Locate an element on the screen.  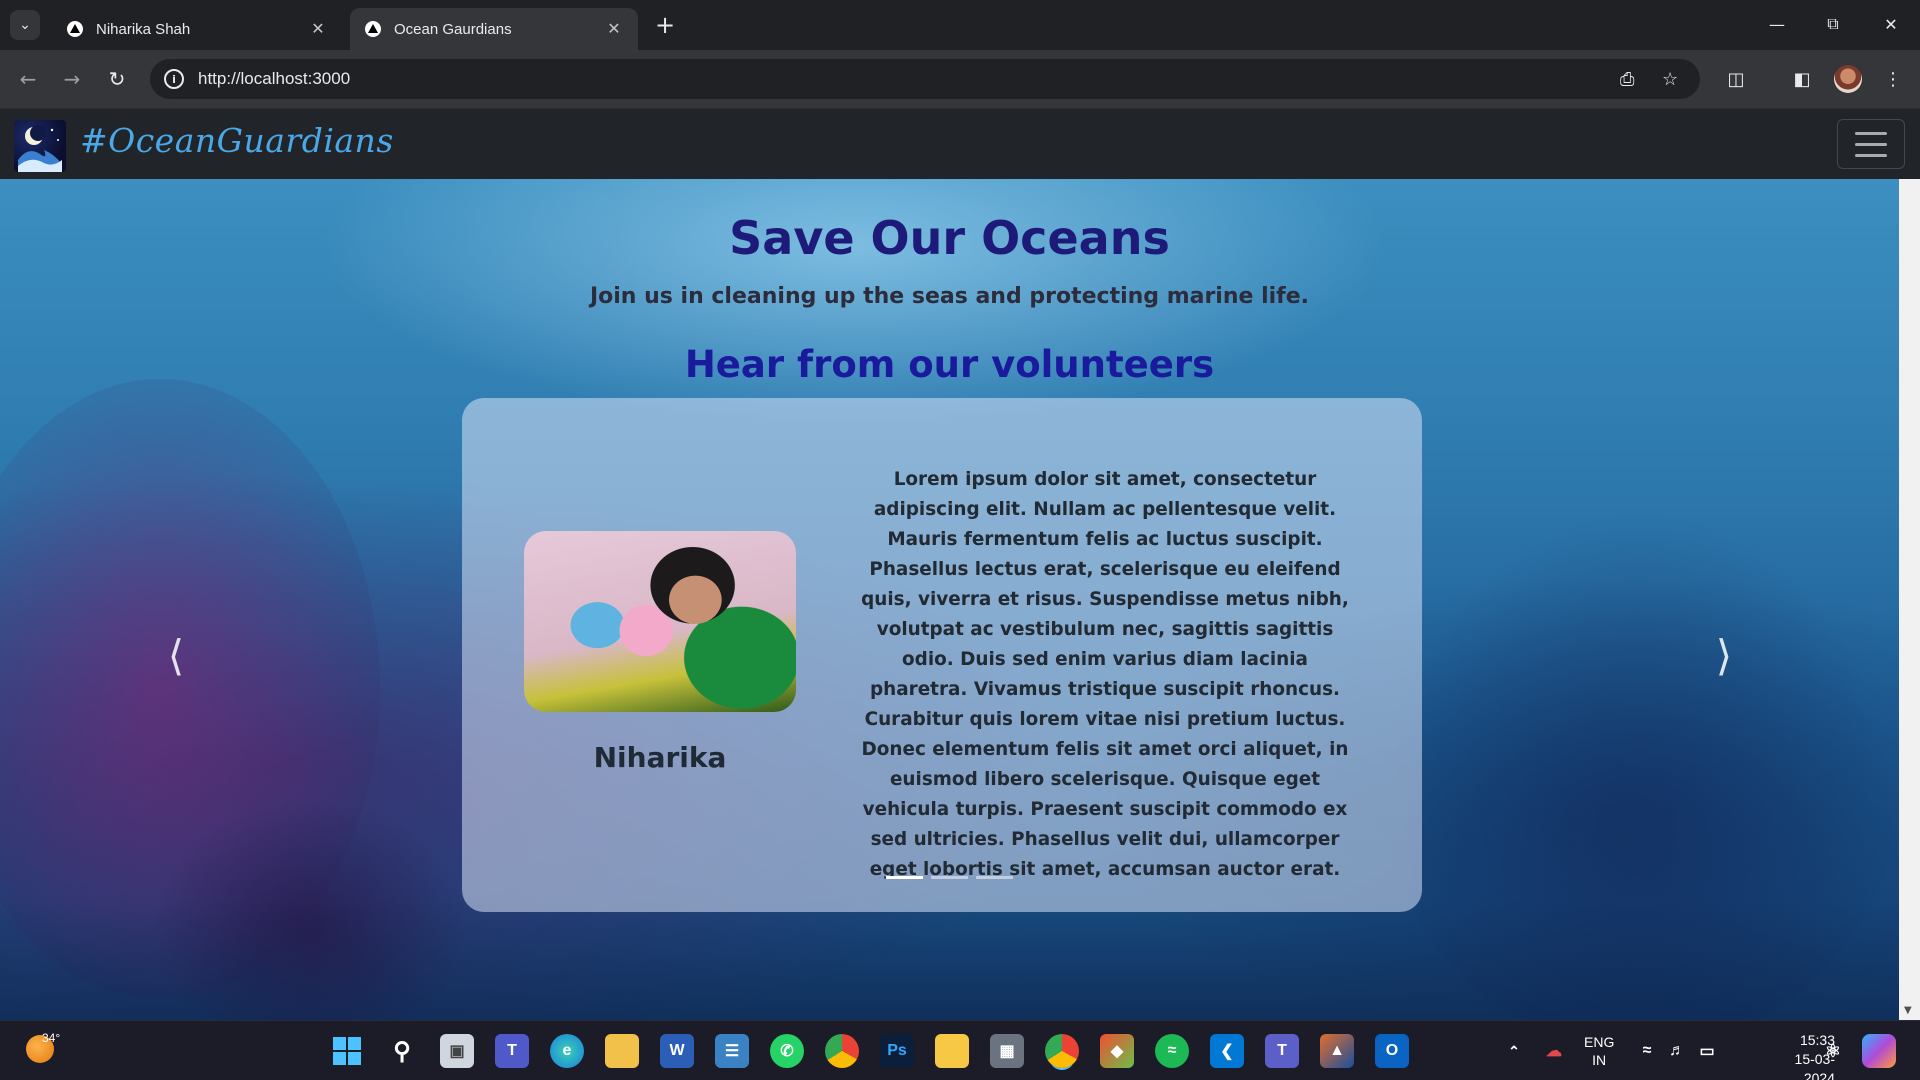
minimize-icon: — is located at coordinates (1777, 24).